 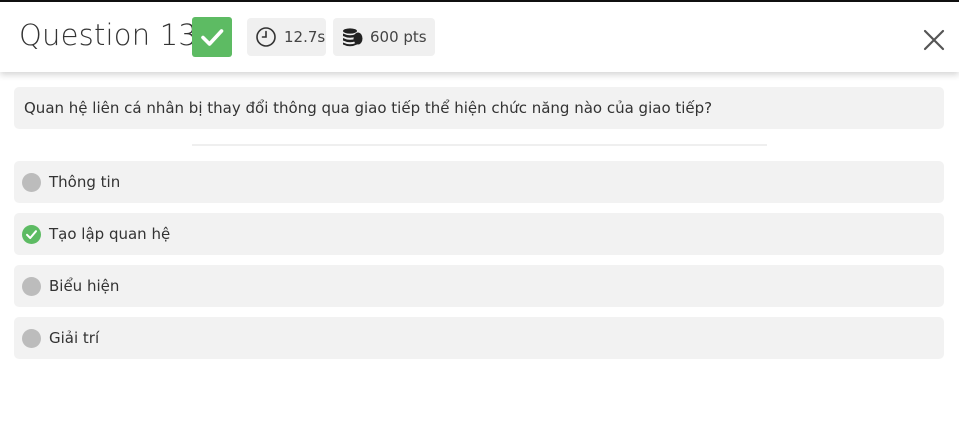 I want to click on answer-option: Giải trí, so click(x=479, y=338).